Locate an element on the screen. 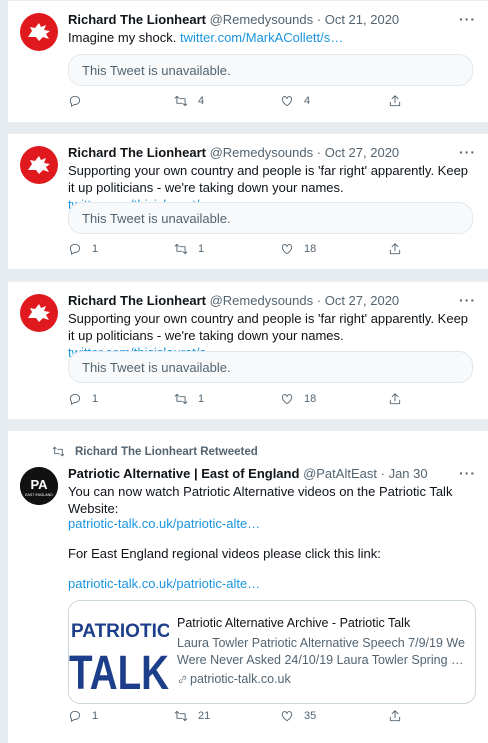  like-button: 35 is located at coordinates (298, 716).